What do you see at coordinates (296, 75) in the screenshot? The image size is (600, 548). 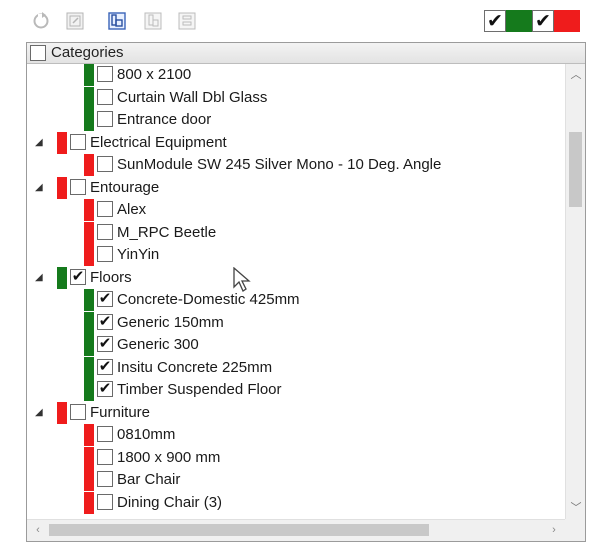 I see `tree-item-row: 800 x 2100` at bounding box center [296, 75].